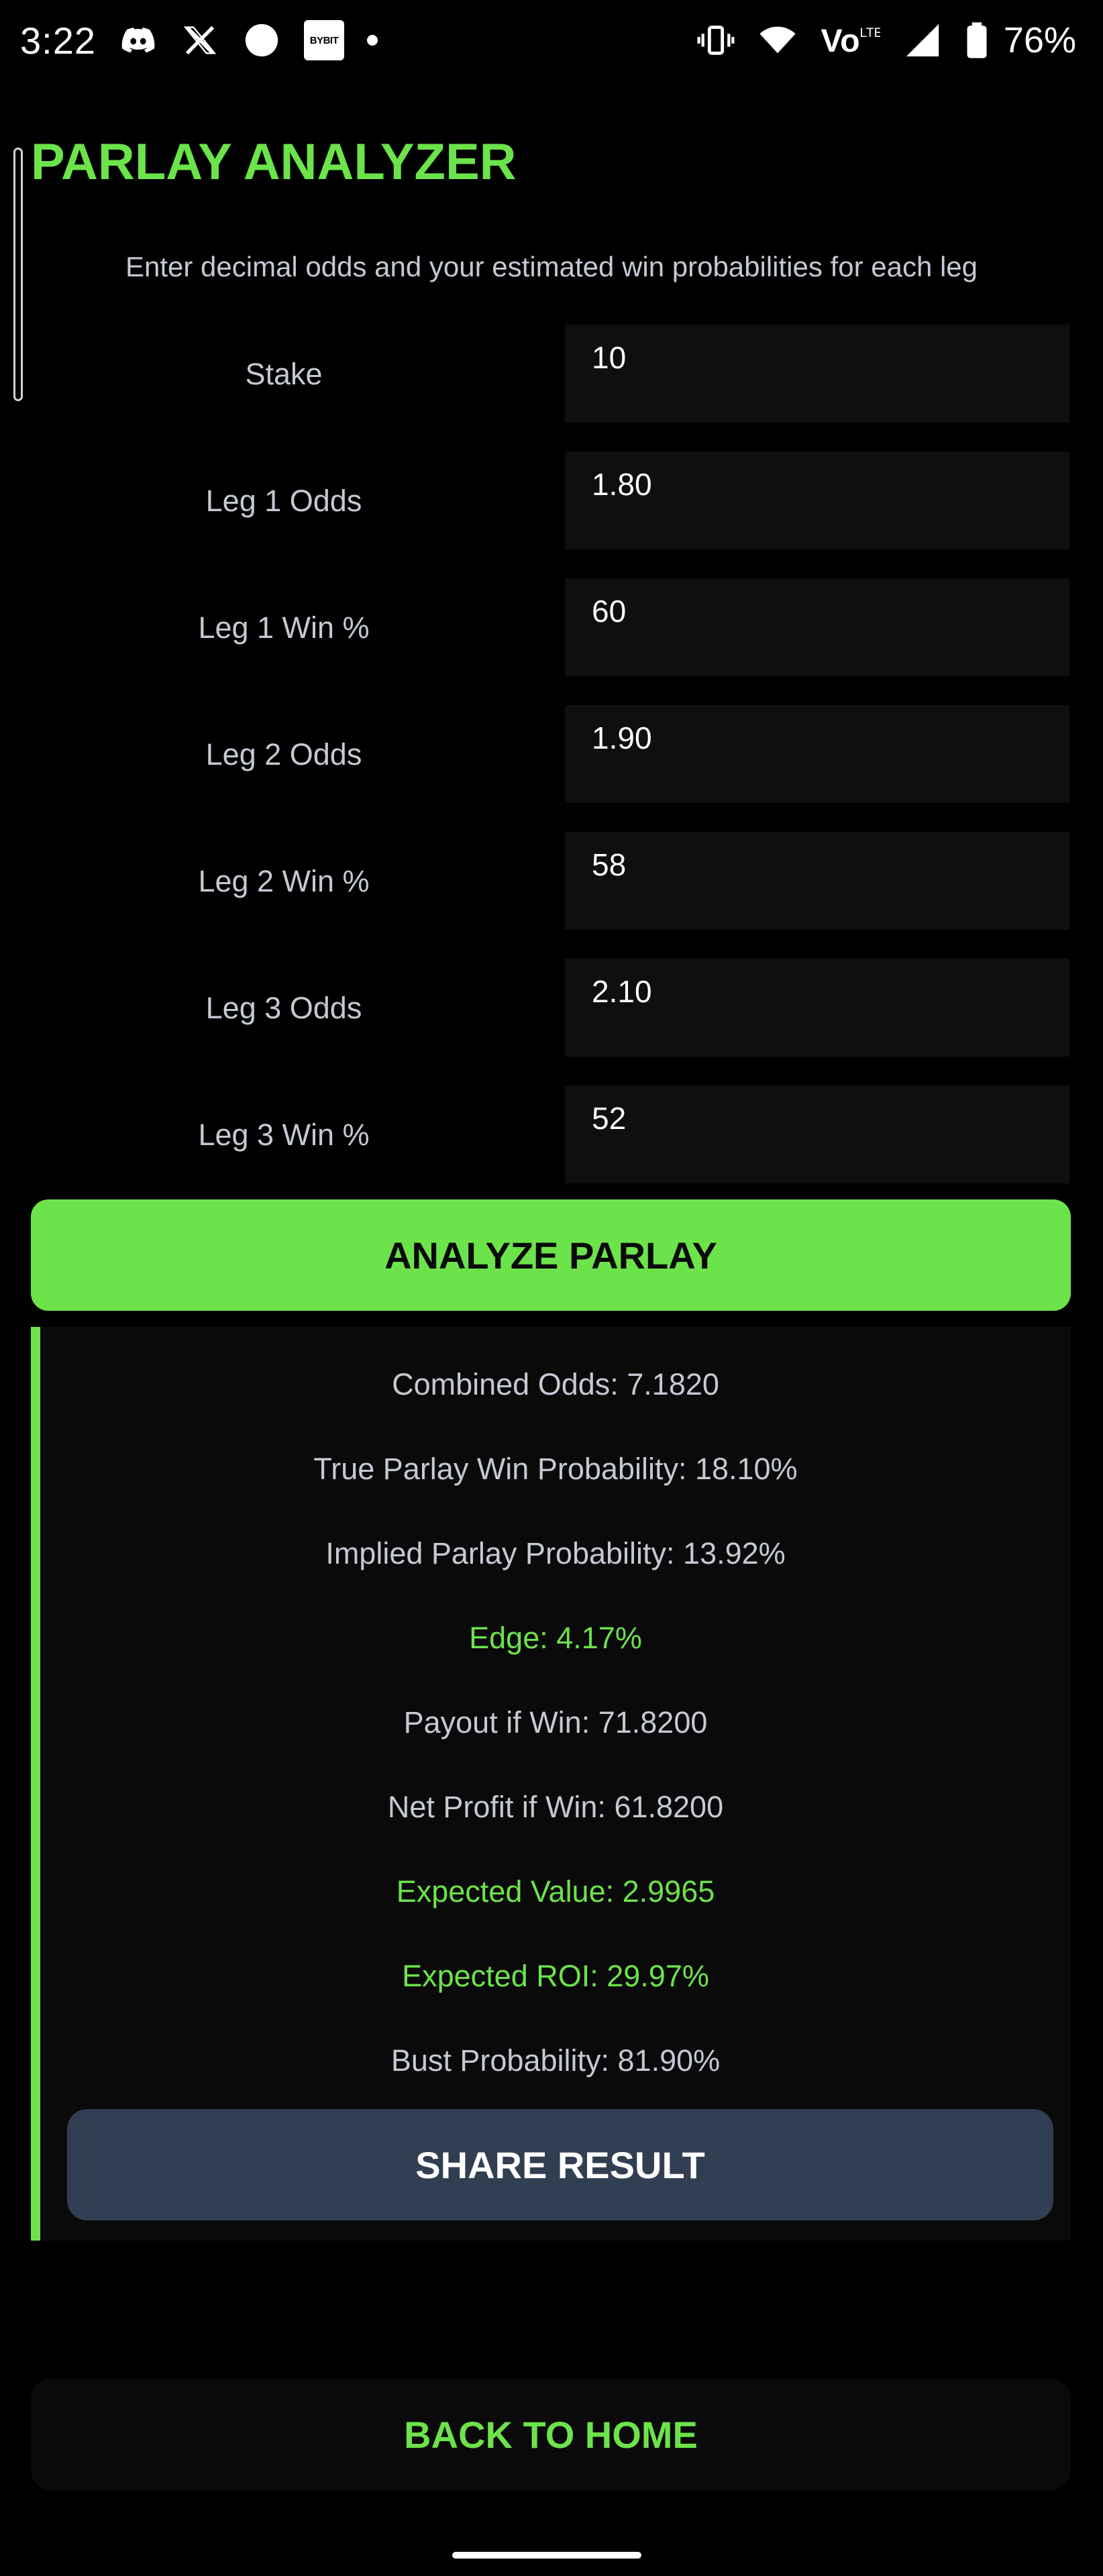 This screenshot has height=2576, width=1103. I want to click on status-time: 3:22, so click(58, 40).